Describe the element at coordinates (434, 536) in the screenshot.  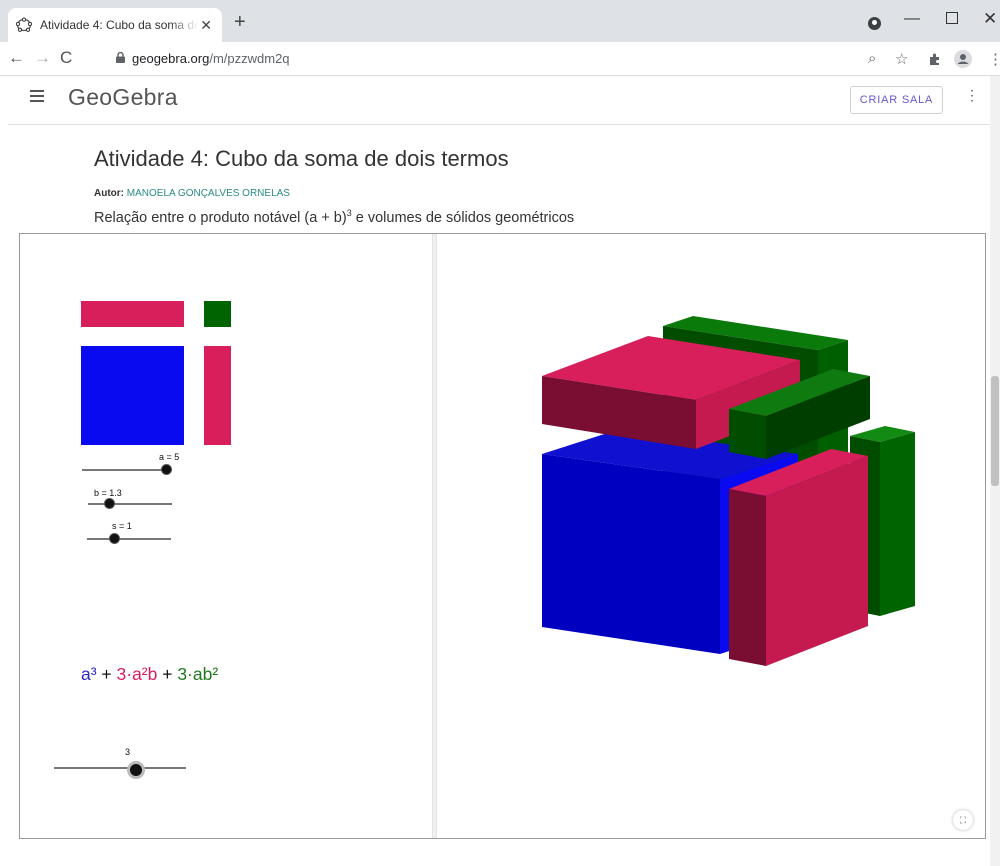
I see `view-divider` at that location.